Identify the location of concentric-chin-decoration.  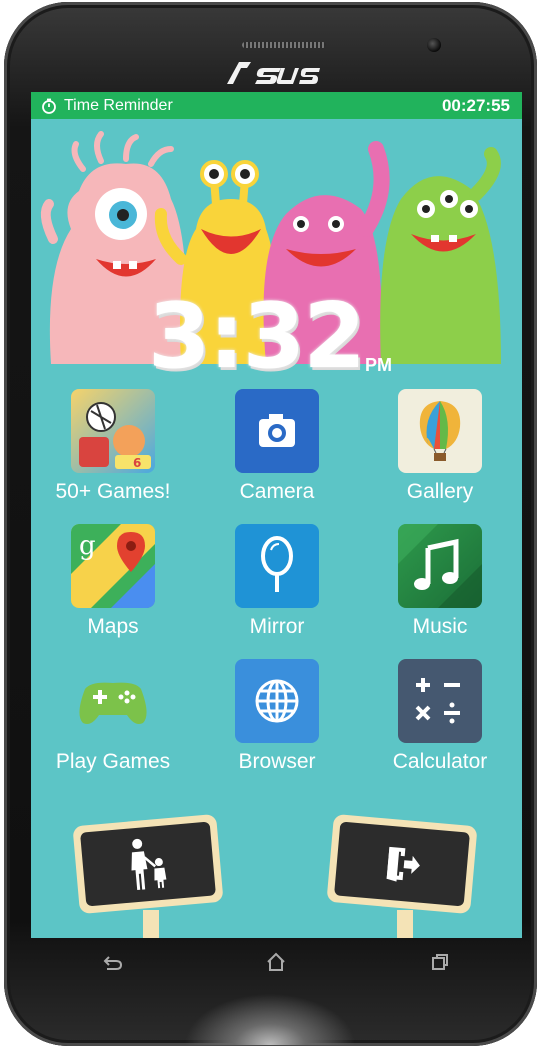
(270, 1015).